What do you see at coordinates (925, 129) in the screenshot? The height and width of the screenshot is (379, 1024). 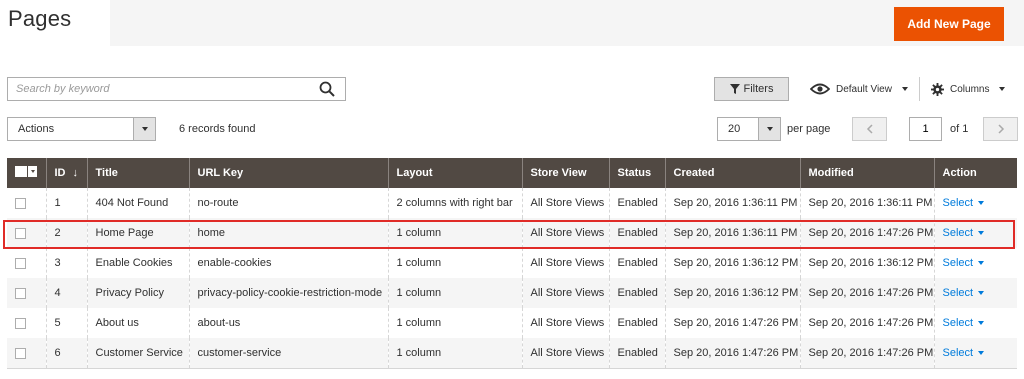 I see `current-page-input` at bounding box center [925, 129].